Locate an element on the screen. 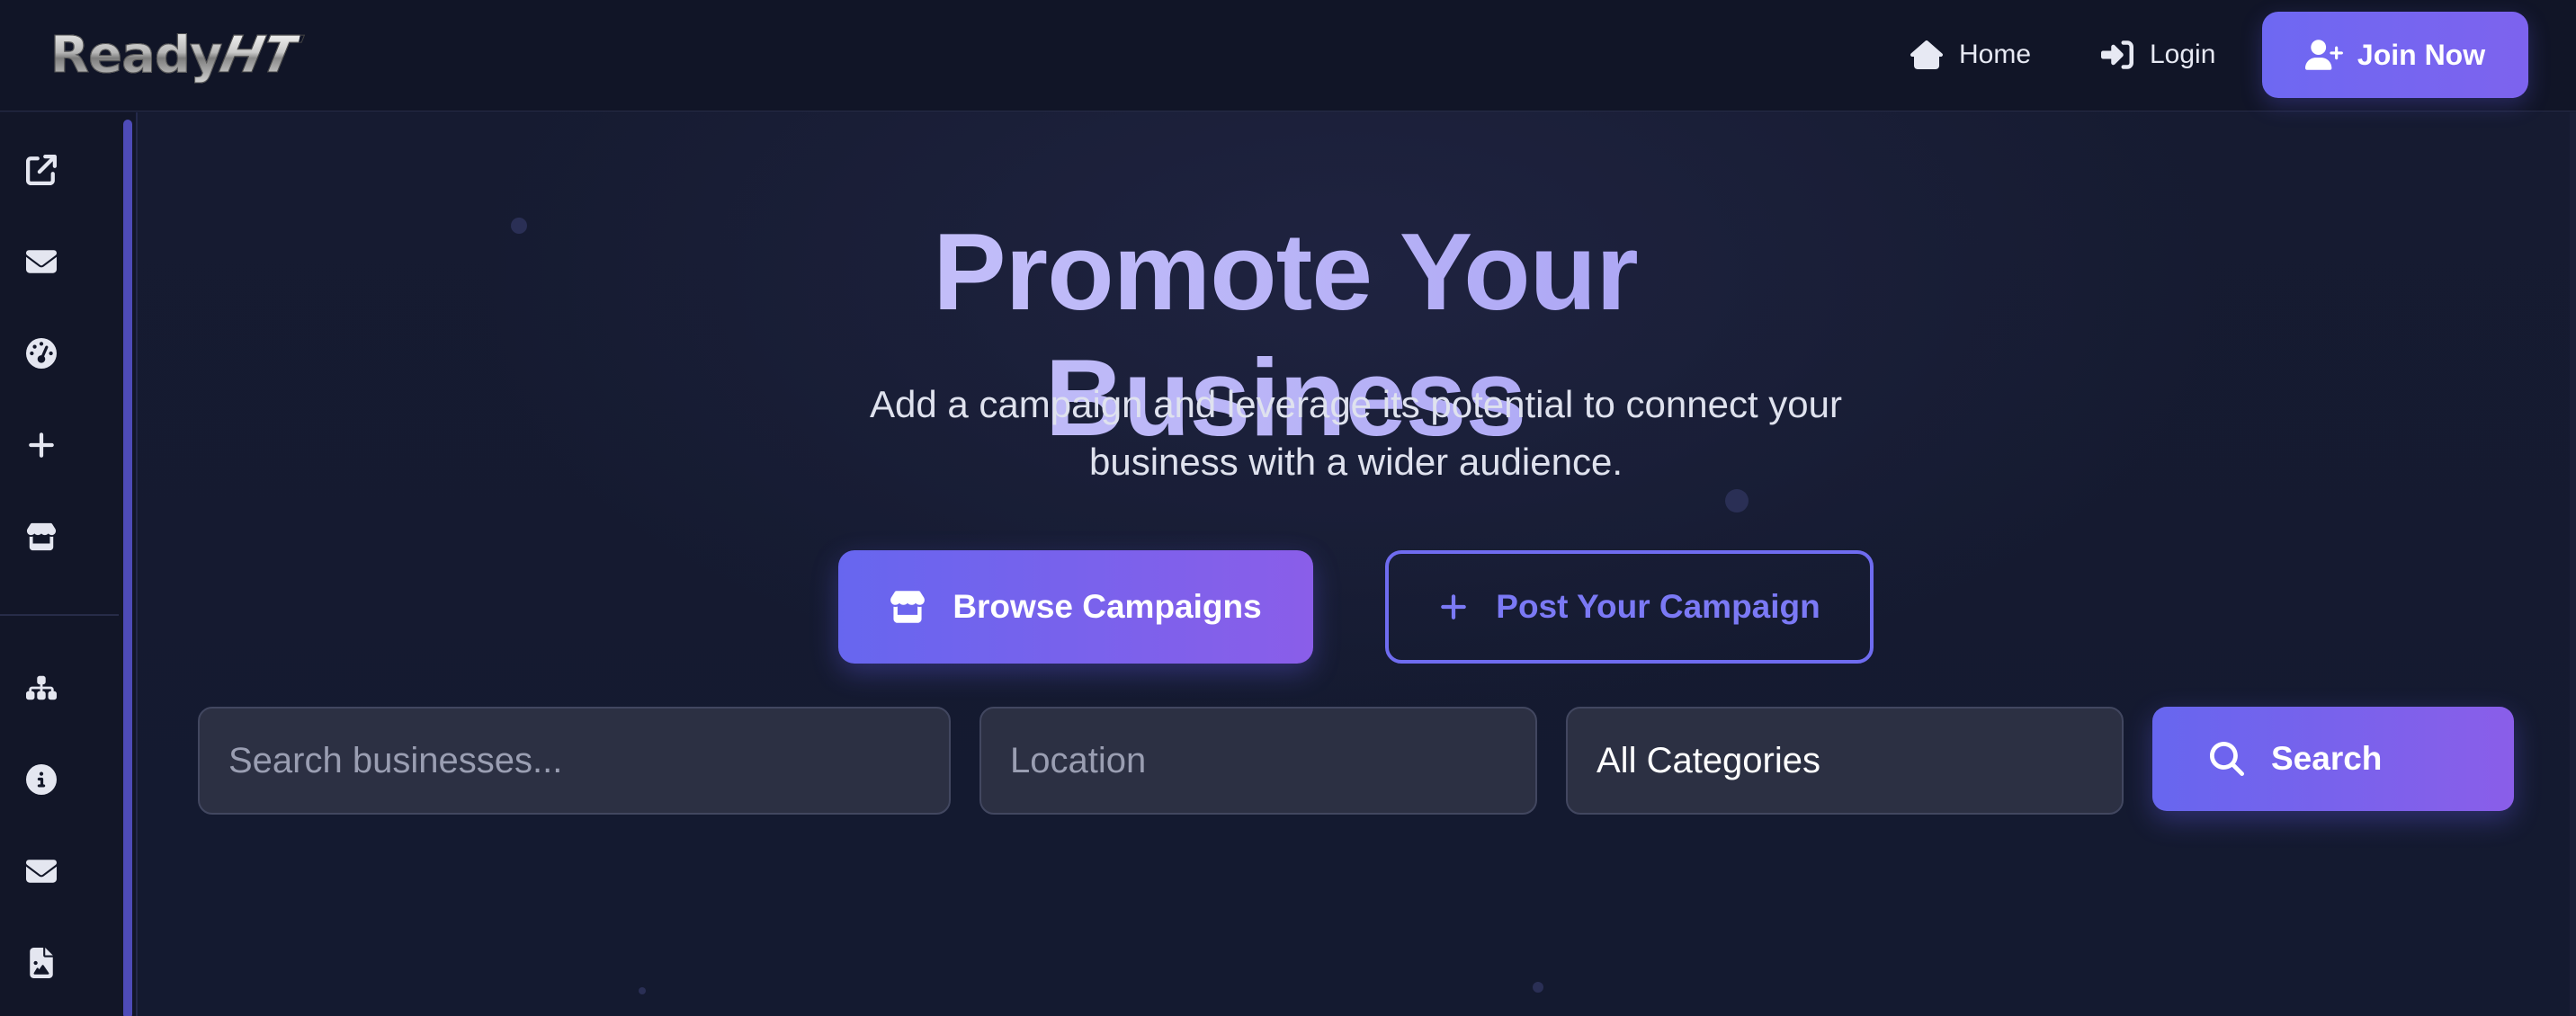  sign-in-icon is located at coordinates (2117, 55).